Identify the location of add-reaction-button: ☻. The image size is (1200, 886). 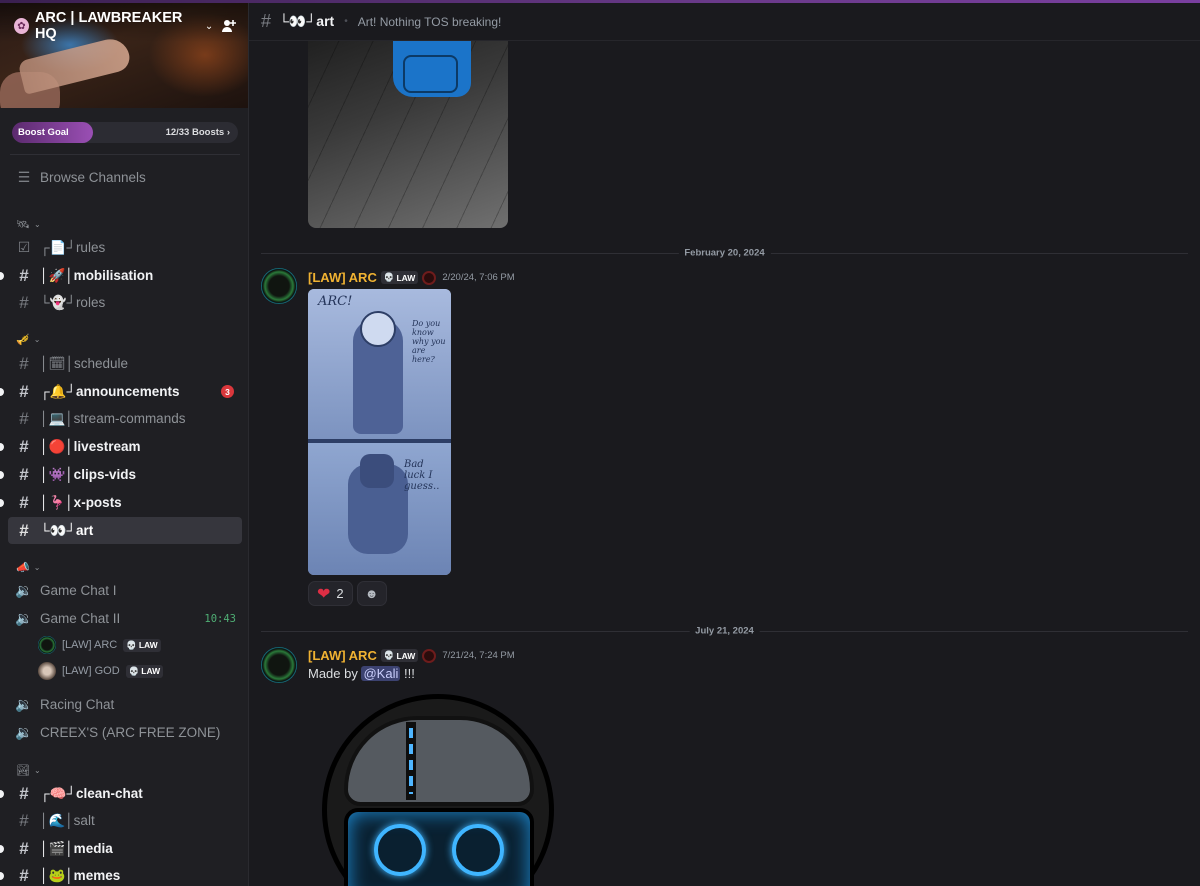
(371, 593).